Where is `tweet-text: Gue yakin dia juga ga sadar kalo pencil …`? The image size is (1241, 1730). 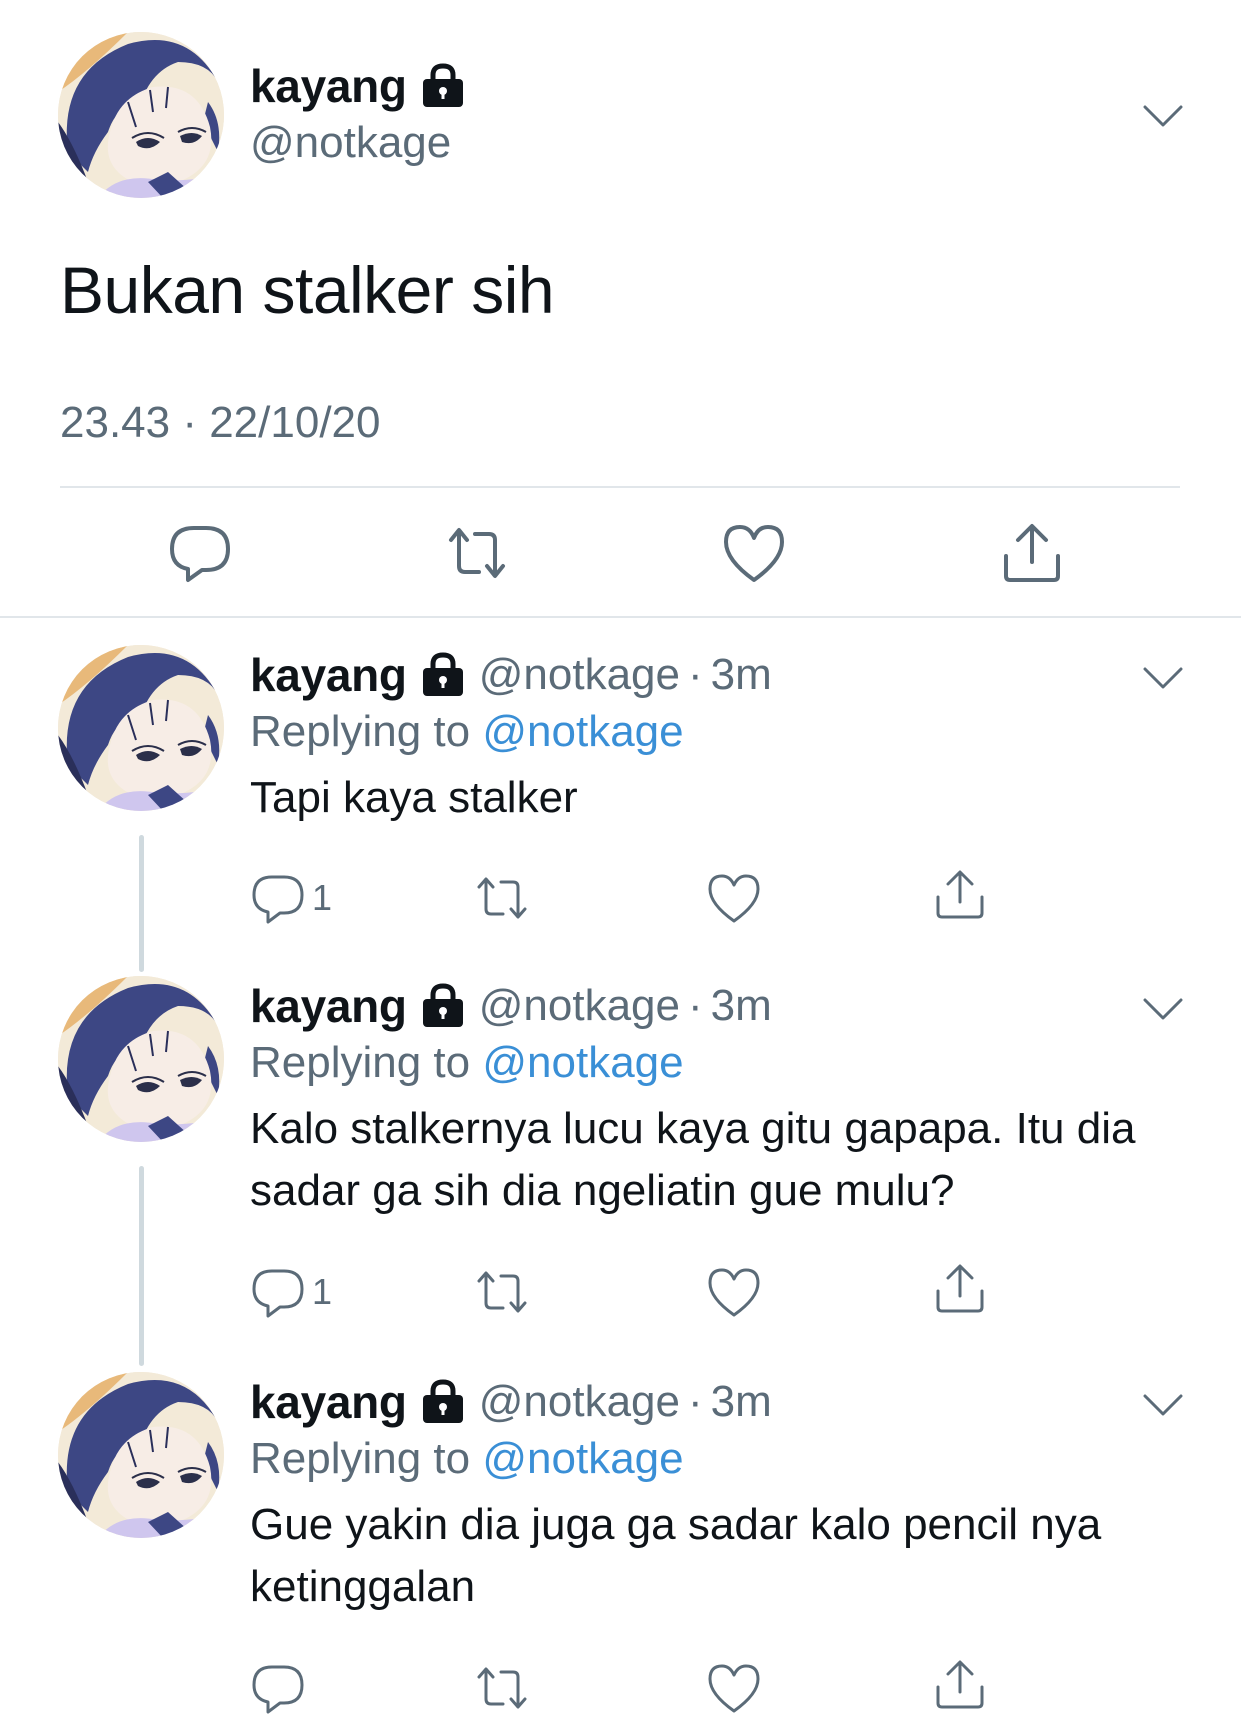 tweet-text: Gue yakin dia juga ga sadar kalo pencil … is located at coordinates (676, 1555).